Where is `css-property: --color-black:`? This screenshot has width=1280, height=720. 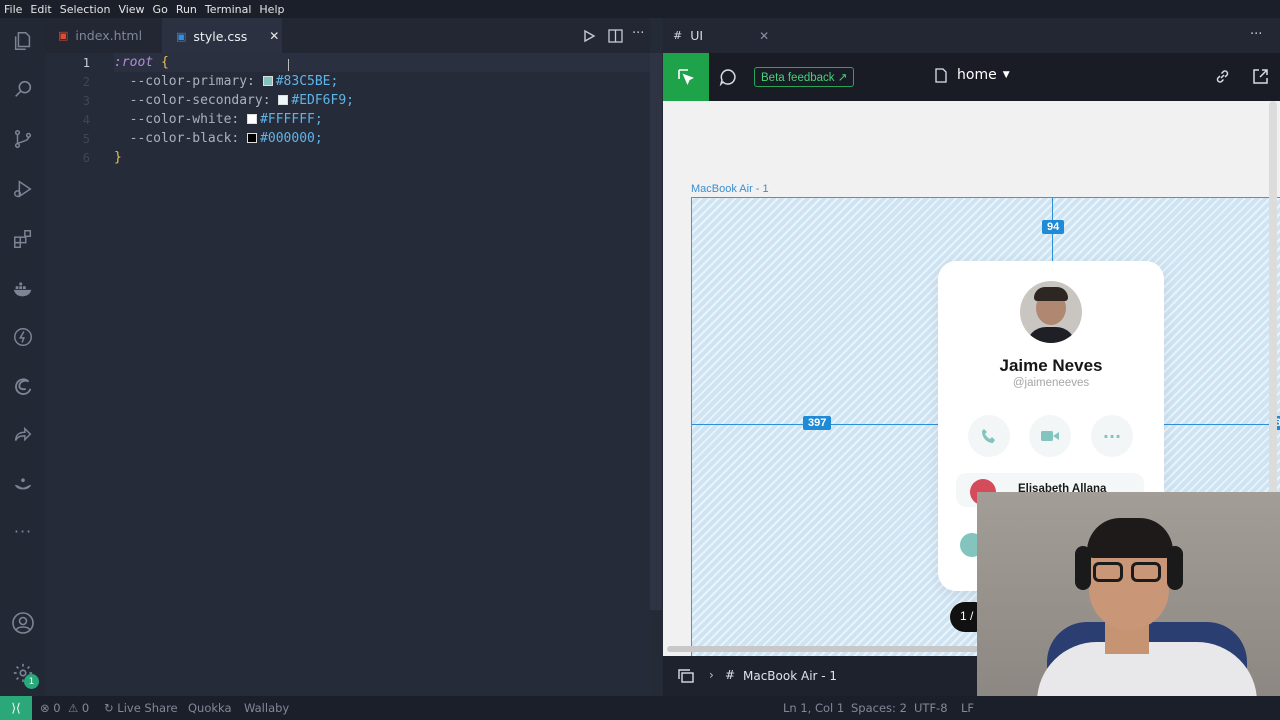
css-property: --color-black: is located at coordinates (184, 138).